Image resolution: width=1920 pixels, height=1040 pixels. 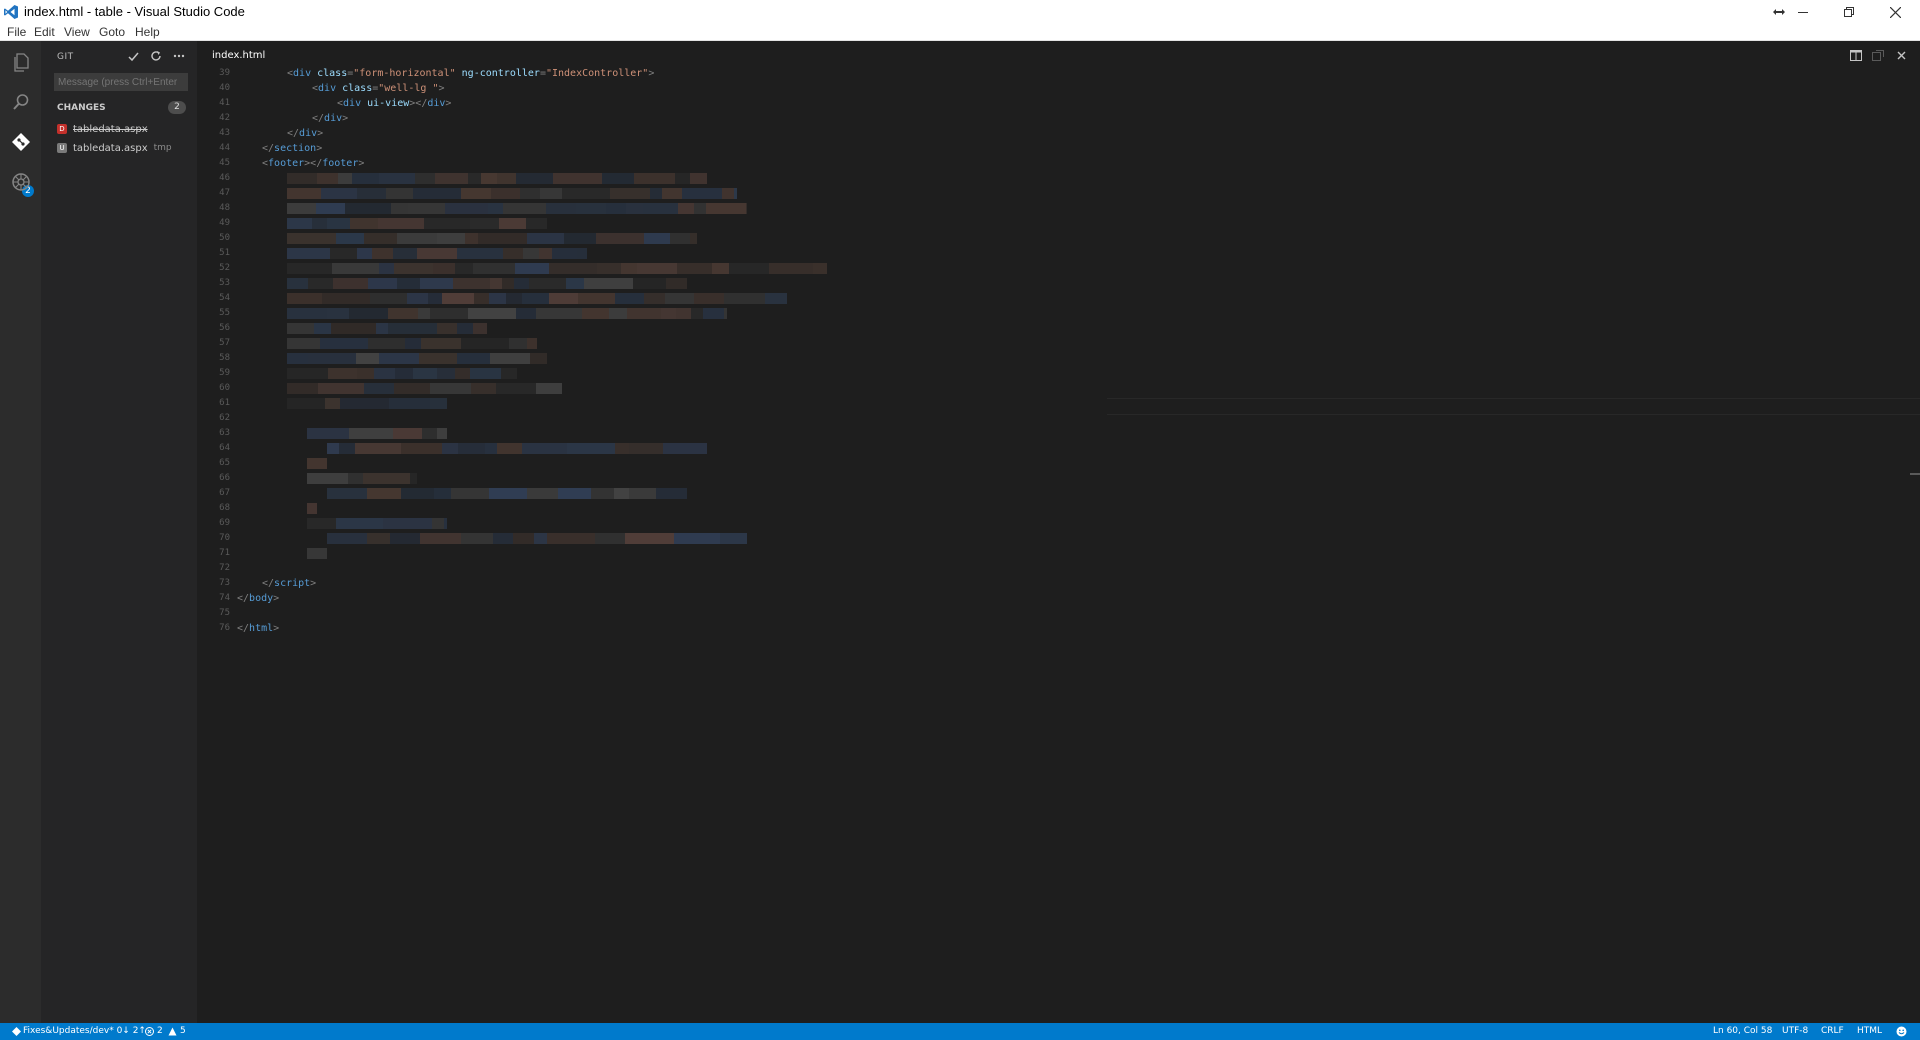 What do you see at coordinates (121, 82) in the screenshot?
I see `commit-message-input` at bounding box center [121, 82].